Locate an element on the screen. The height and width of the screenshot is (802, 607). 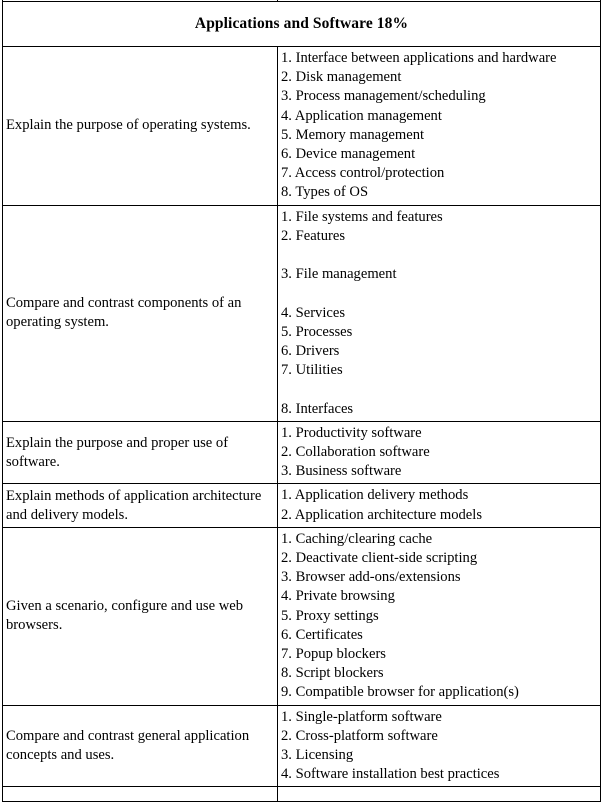
example-item: 6. Drivers is located at coordinates (310, 351).